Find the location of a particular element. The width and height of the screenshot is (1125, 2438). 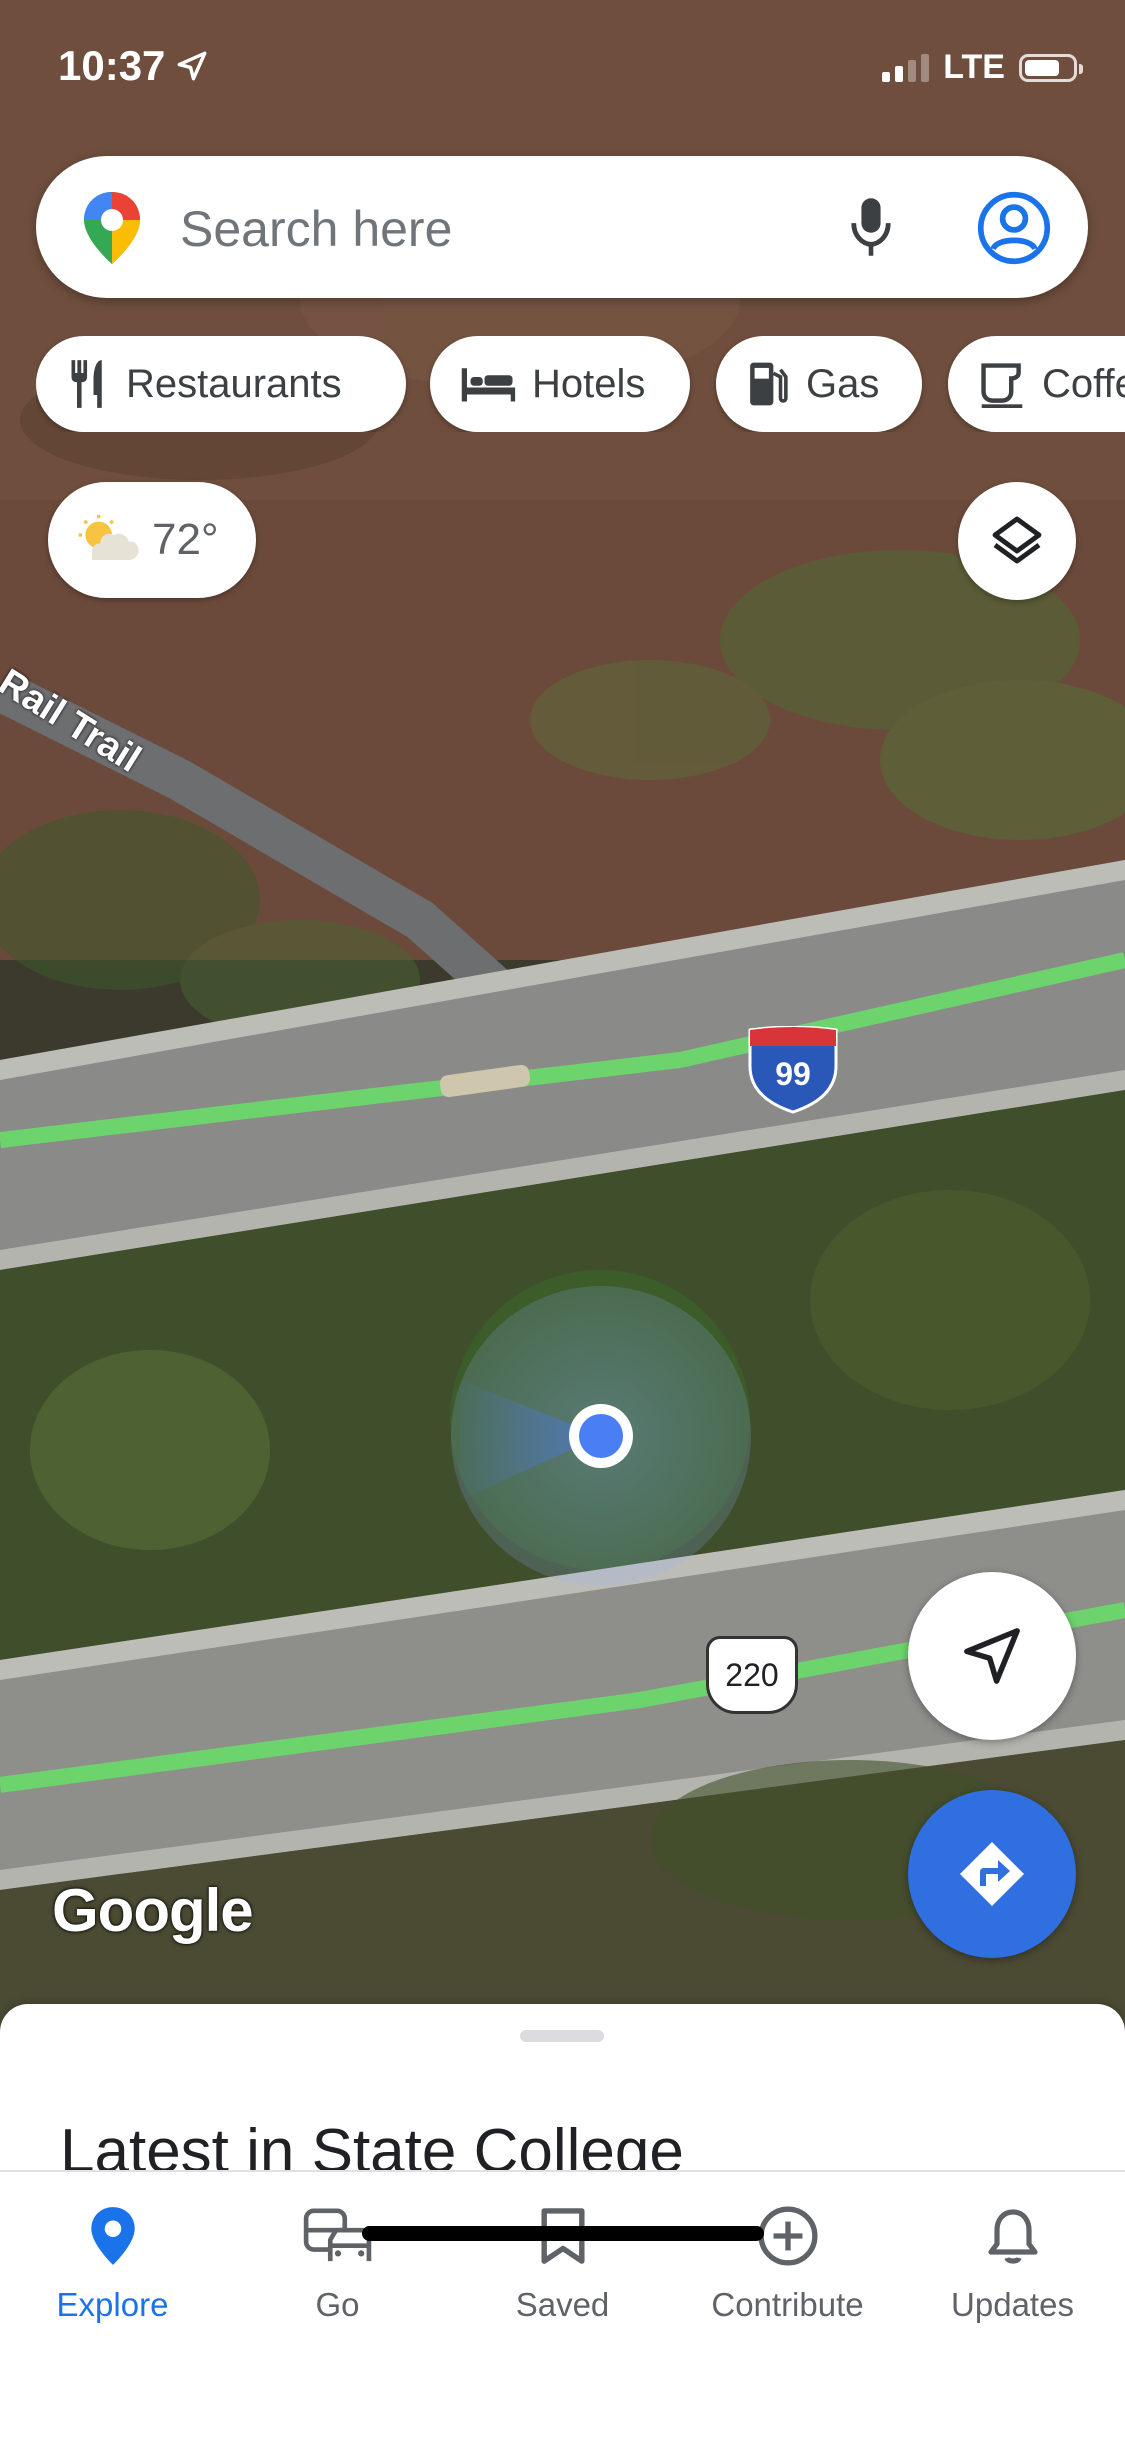

directions-icon is located at coordinates (992, 1874).